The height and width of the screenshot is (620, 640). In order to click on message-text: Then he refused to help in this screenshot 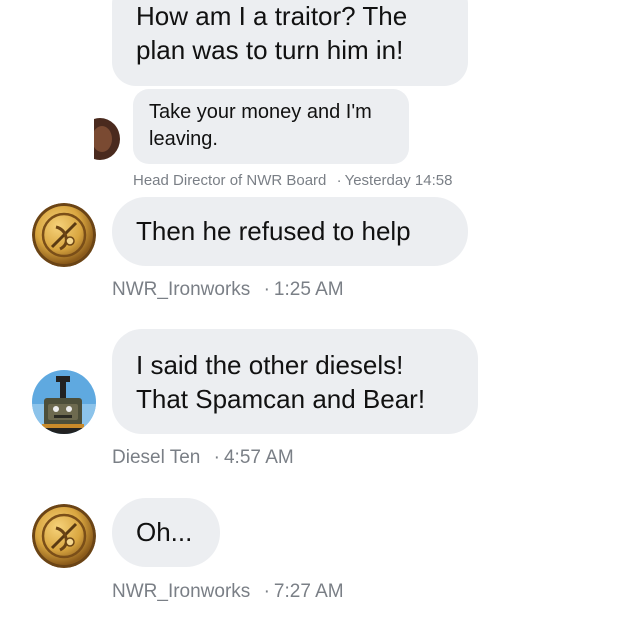, I will do `click(273, 231)`.